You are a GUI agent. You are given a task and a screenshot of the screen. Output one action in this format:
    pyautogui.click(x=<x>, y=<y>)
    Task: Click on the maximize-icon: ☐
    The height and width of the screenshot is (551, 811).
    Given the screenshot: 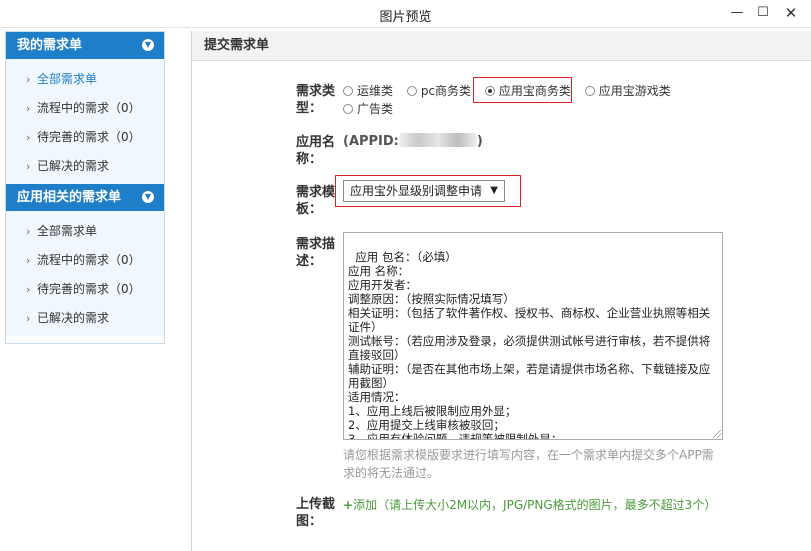 What is the action you would take?
    pyautogui.click(x=763, y=13)
    